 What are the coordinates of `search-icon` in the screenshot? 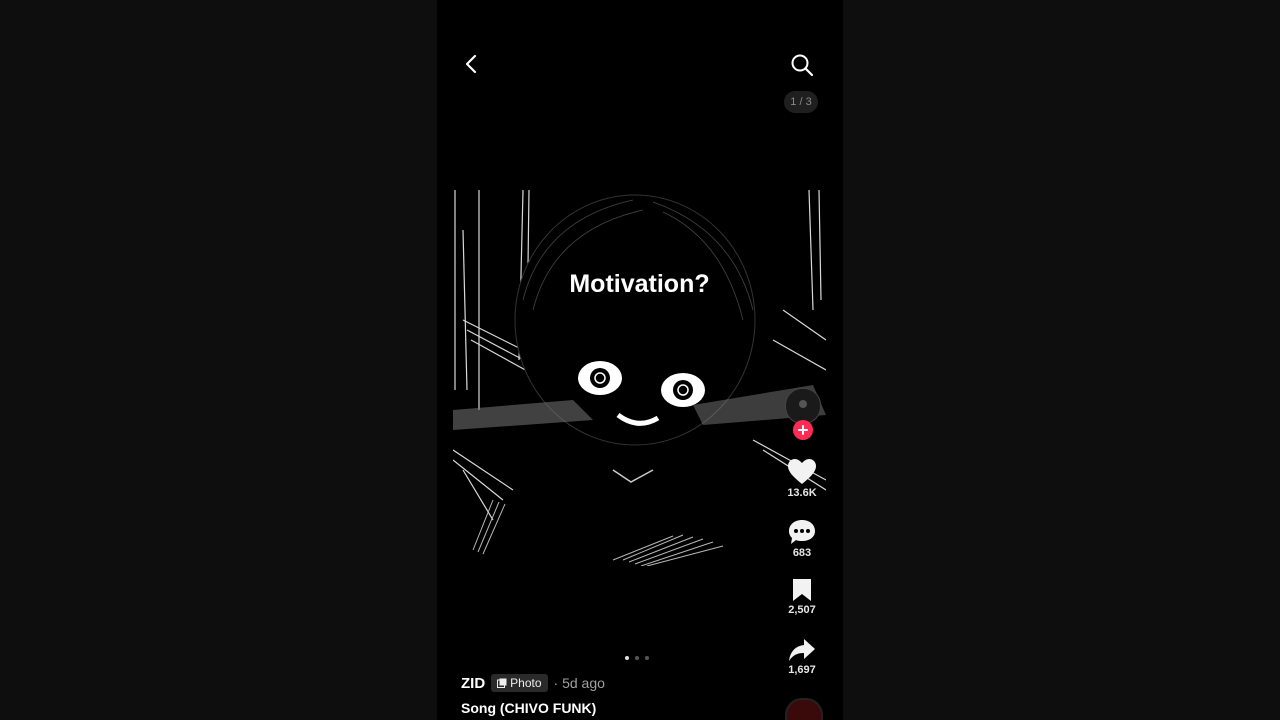 It's located at (802, 65).